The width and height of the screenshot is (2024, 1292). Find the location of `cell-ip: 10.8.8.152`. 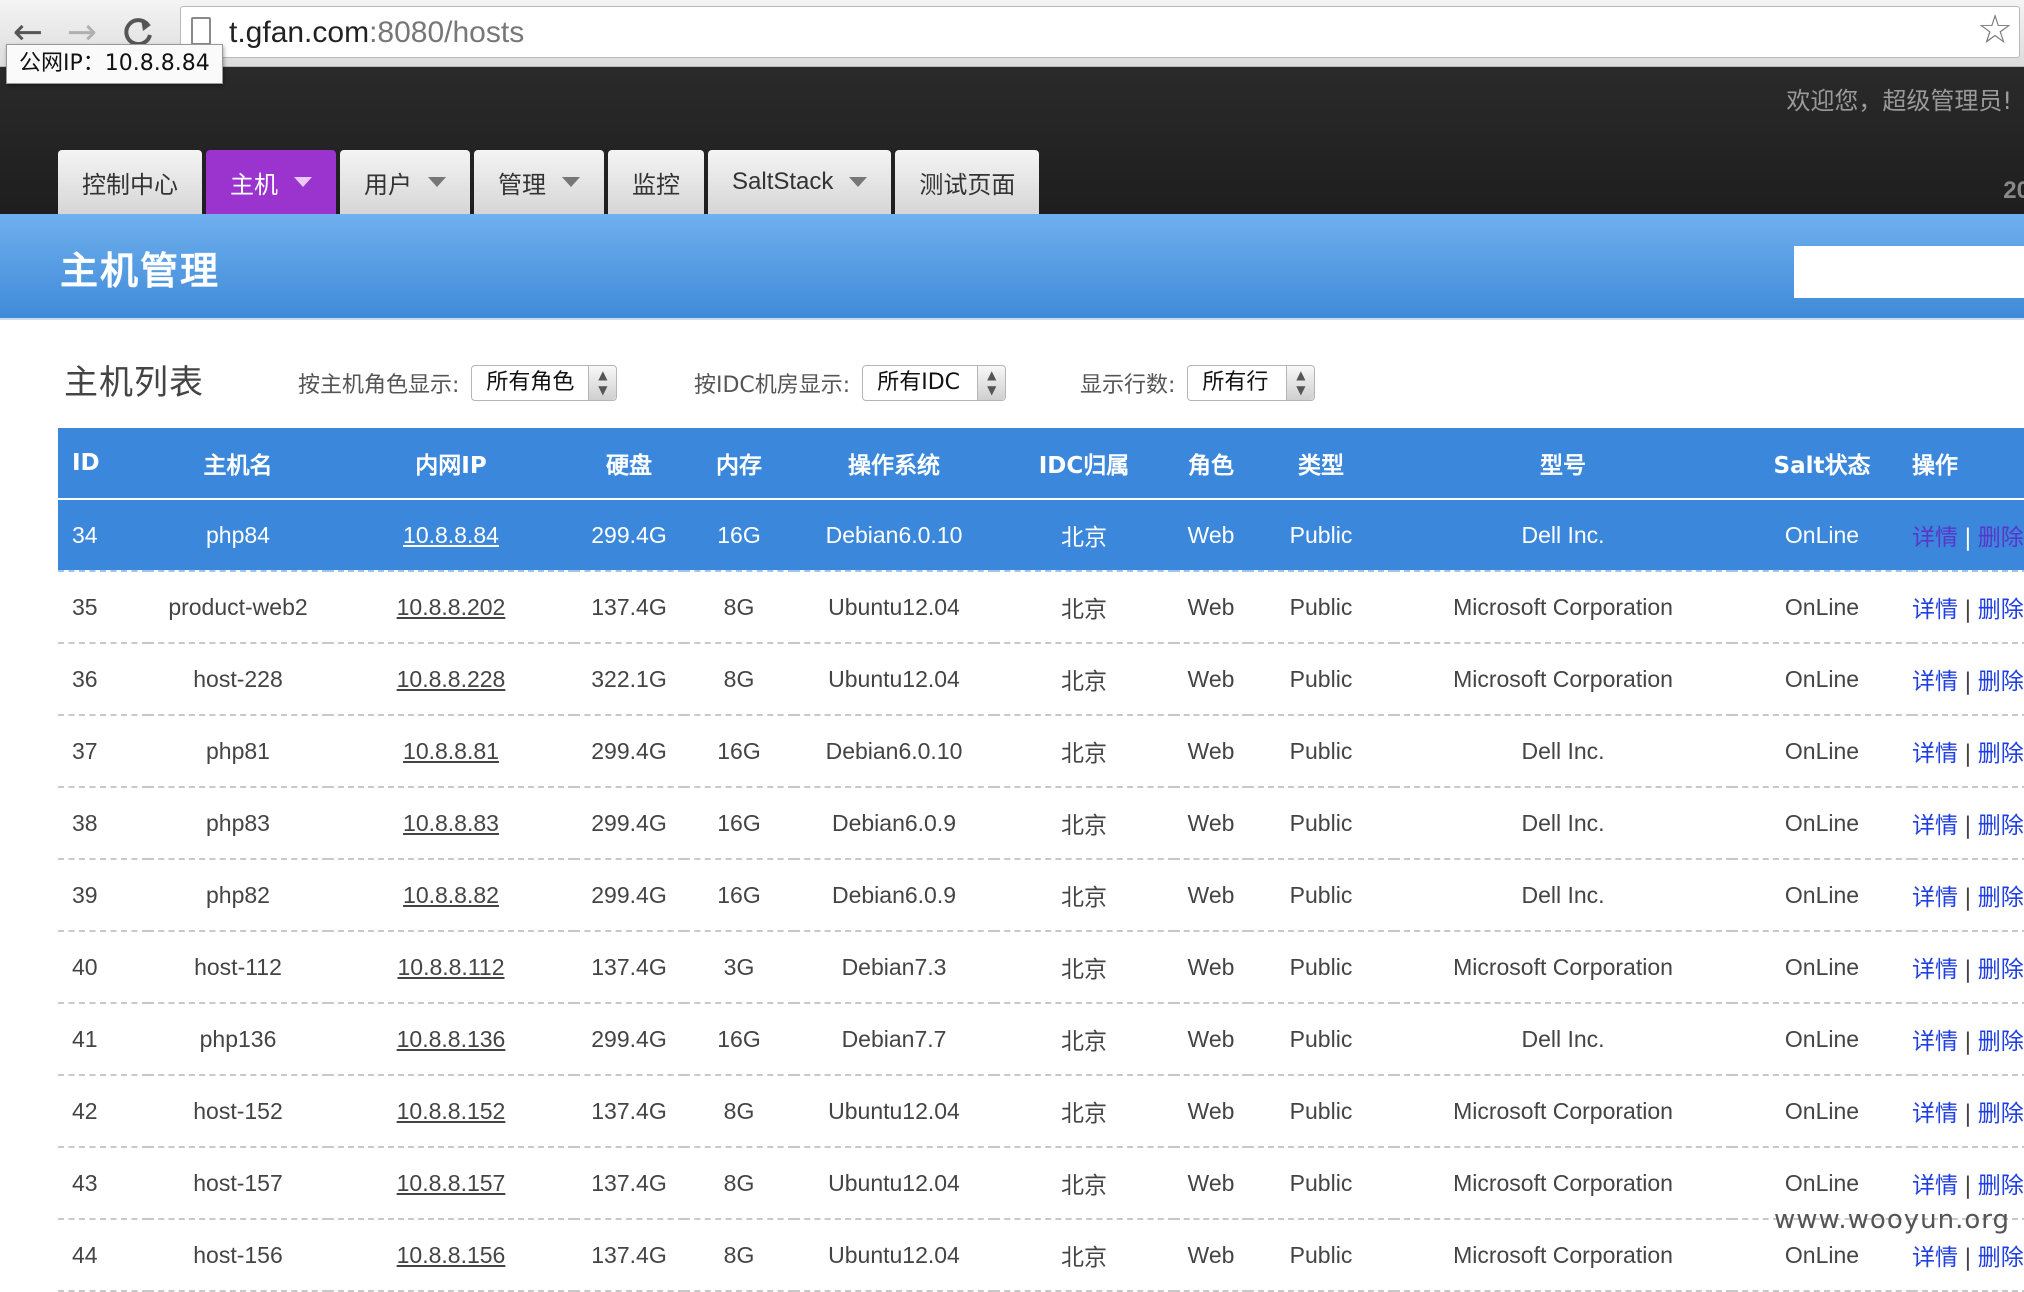

cell-ip: 10.8.8.152 is located at coordinates (451, 1111).